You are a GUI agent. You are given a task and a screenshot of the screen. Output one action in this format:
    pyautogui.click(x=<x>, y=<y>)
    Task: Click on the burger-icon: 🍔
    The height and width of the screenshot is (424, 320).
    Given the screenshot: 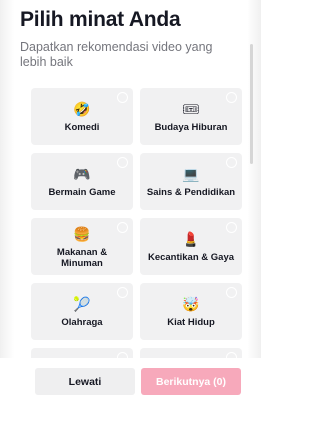 What is the action you would take?
    pyautogui.click(x=82, y=234)
    